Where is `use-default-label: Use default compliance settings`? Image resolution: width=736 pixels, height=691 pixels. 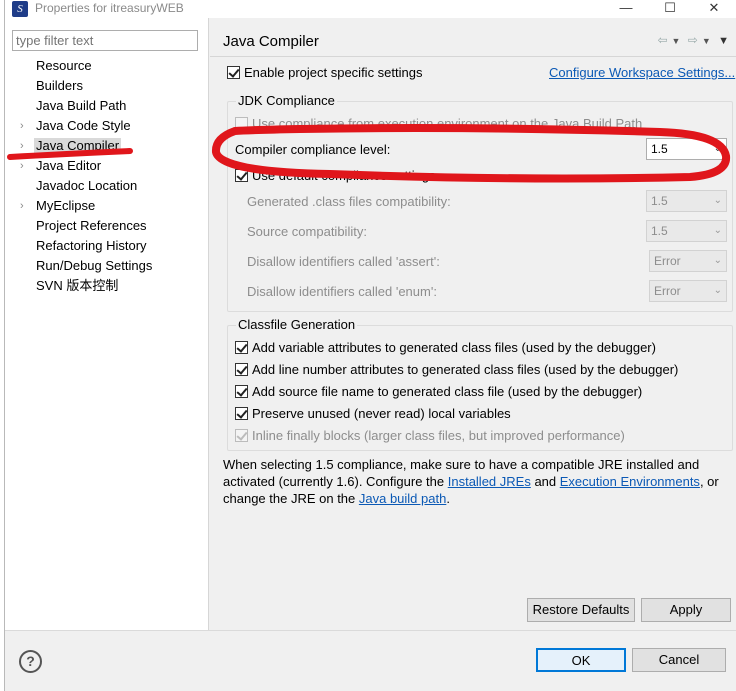 use-default-label: Use default compliance settings is located at coordinates (344, 175).